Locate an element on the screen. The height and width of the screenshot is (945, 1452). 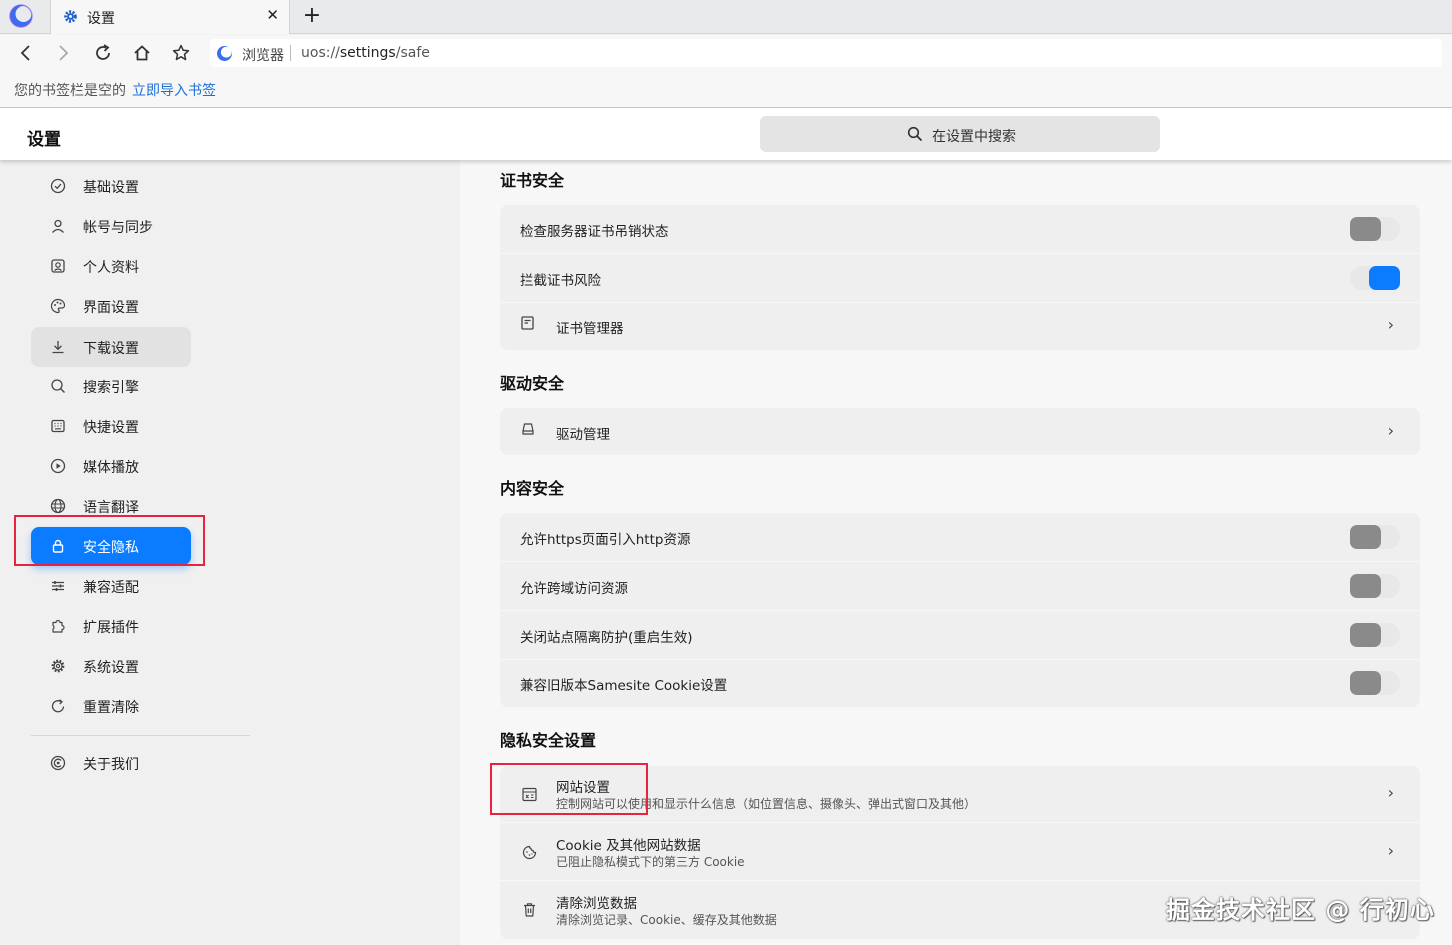
address-url: uos://settings/safe is located at coordinates (365, 53).